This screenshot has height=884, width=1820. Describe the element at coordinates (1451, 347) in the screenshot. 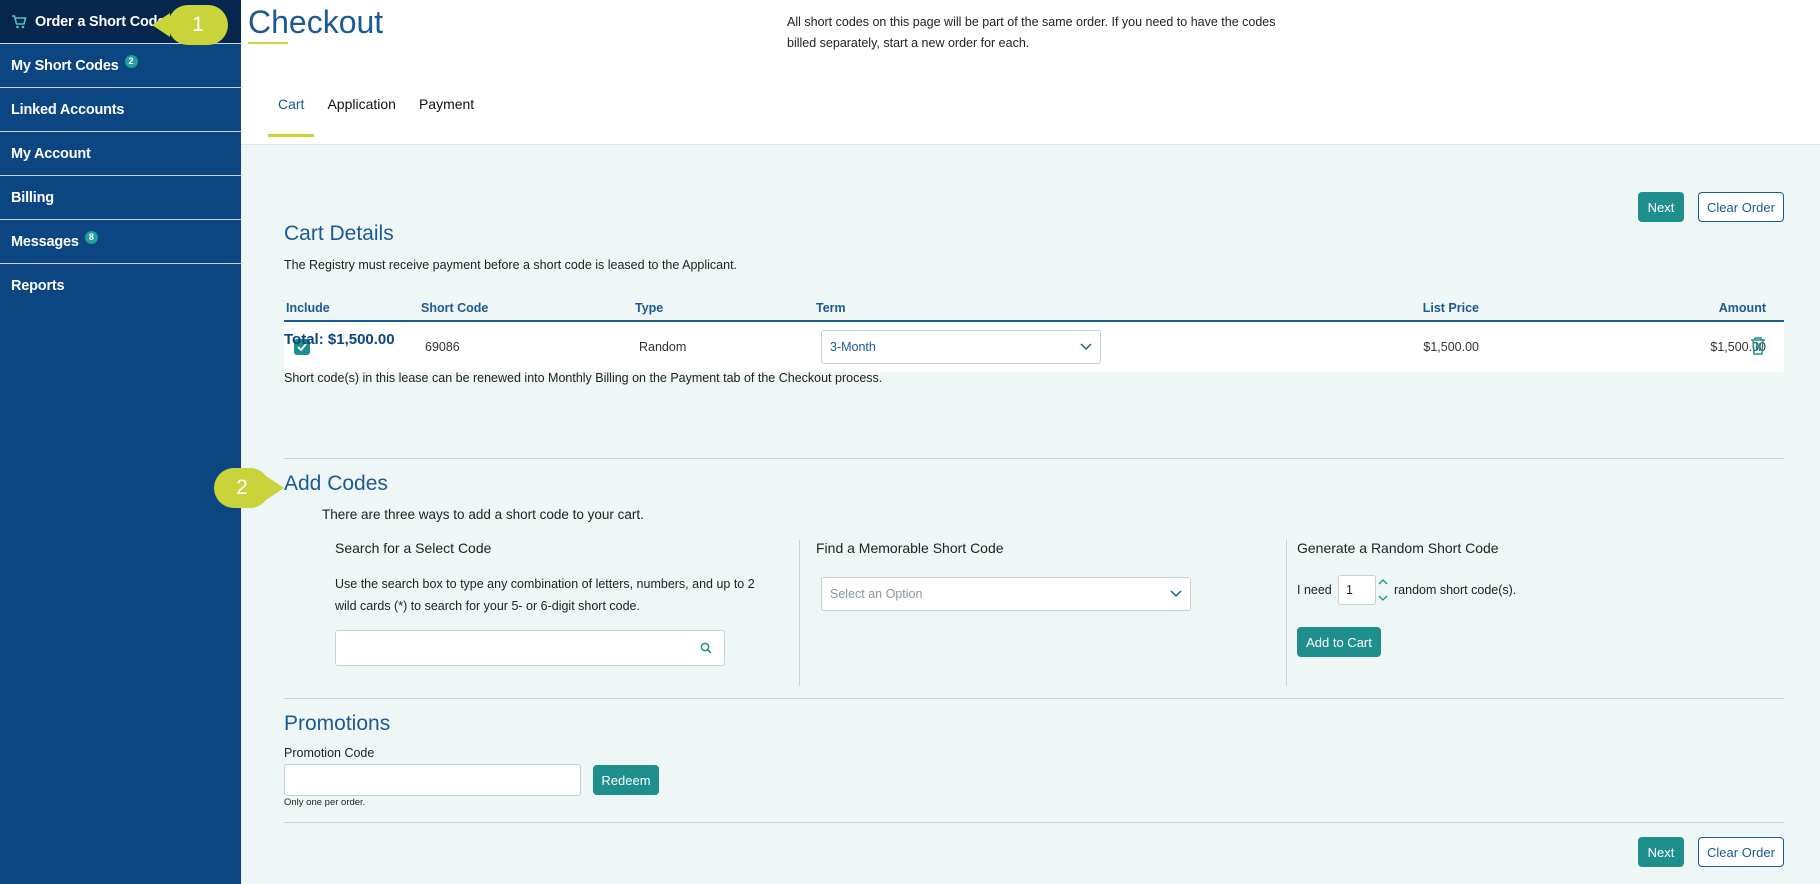

I see `list-price-value: $1,500.00` at that location.